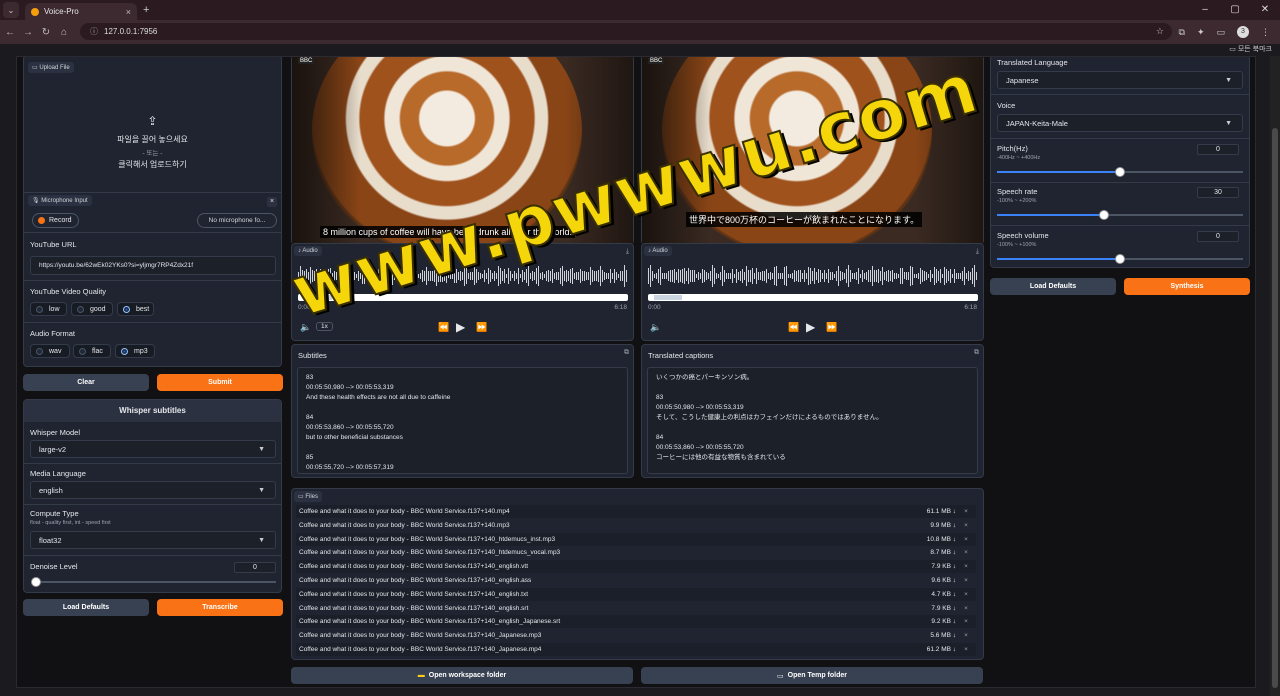  What do you see at coordinates (81, 11) in the screenshot?
I see `browser-tab: Voice-Pro ×` at bounding box center [81, 11].